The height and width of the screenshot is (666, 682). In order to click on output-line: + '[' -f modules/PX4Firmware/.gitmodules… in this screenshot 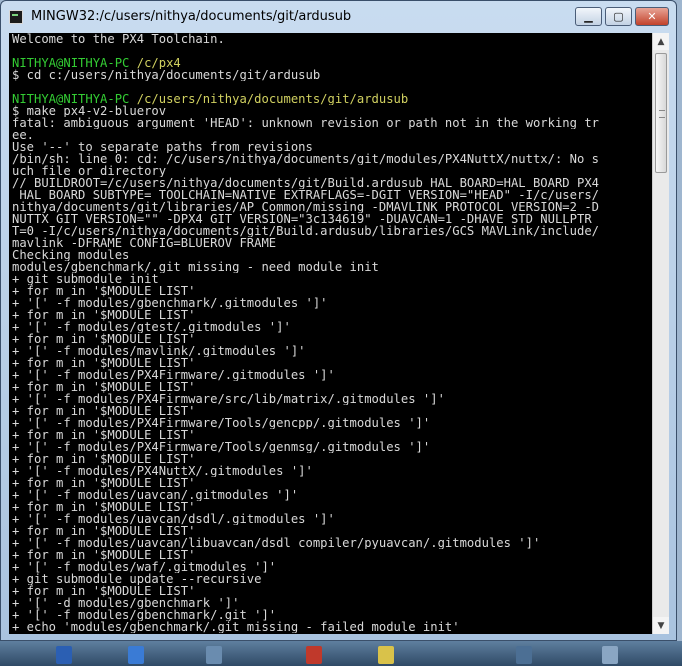, I will do `click(173, 375)`.